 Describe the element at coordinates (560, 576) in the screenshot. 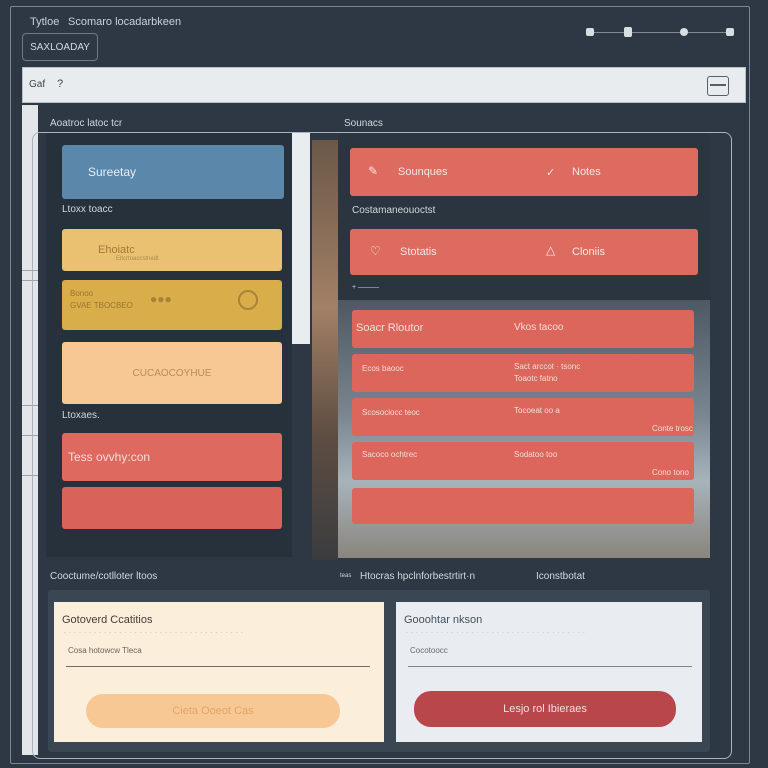

I see `bottom-right-label: Iconstbotat` at that location.